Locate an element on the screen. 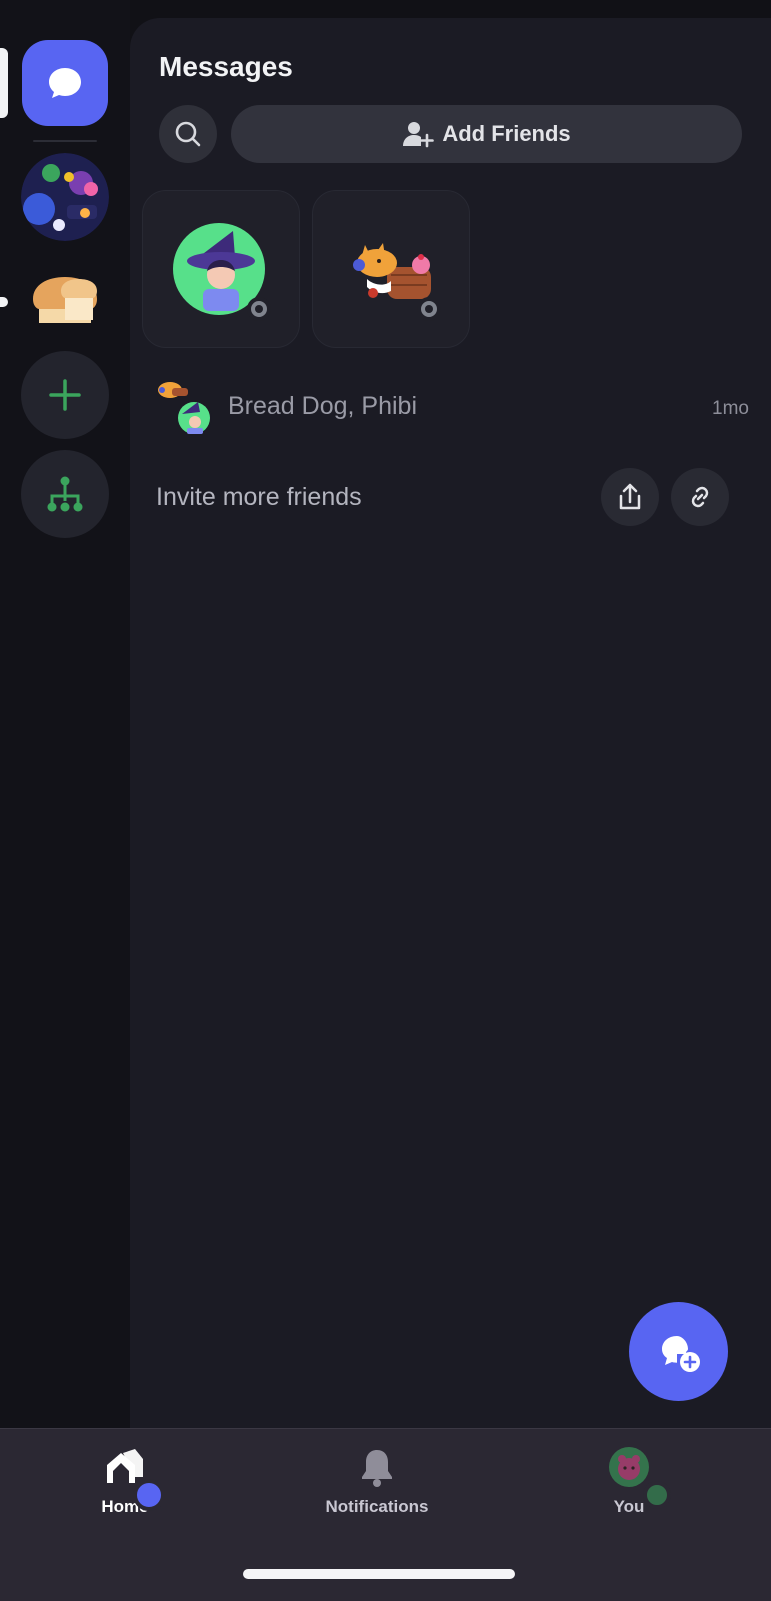 Image resolution: width=771 pixels, height=1601 pixels. tab-notifications-label: Notifications is located at coordinates (377, 1506).